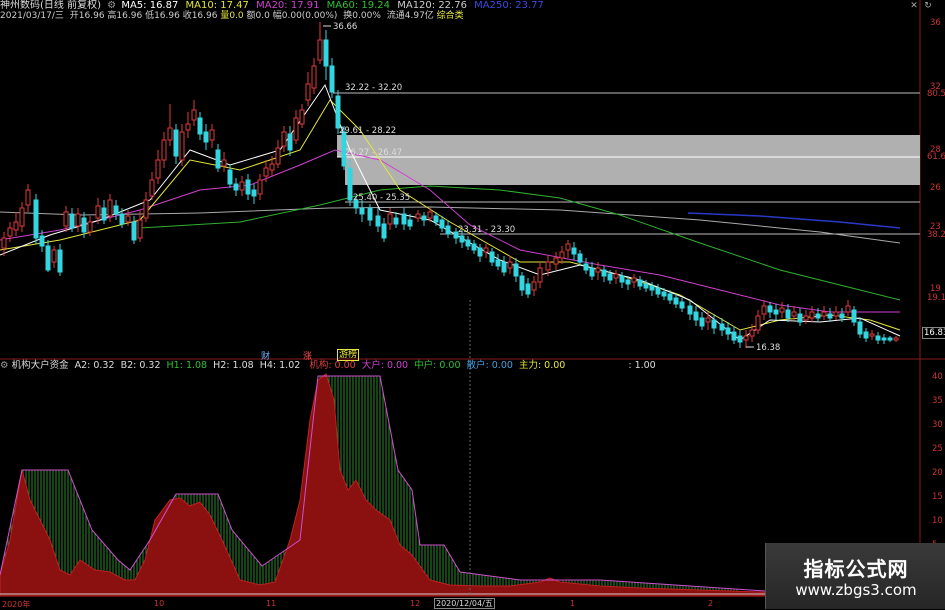 The width and height of the screenshot is (945, 610). I want to click on info-sector: 综合类, so click(450, 16).